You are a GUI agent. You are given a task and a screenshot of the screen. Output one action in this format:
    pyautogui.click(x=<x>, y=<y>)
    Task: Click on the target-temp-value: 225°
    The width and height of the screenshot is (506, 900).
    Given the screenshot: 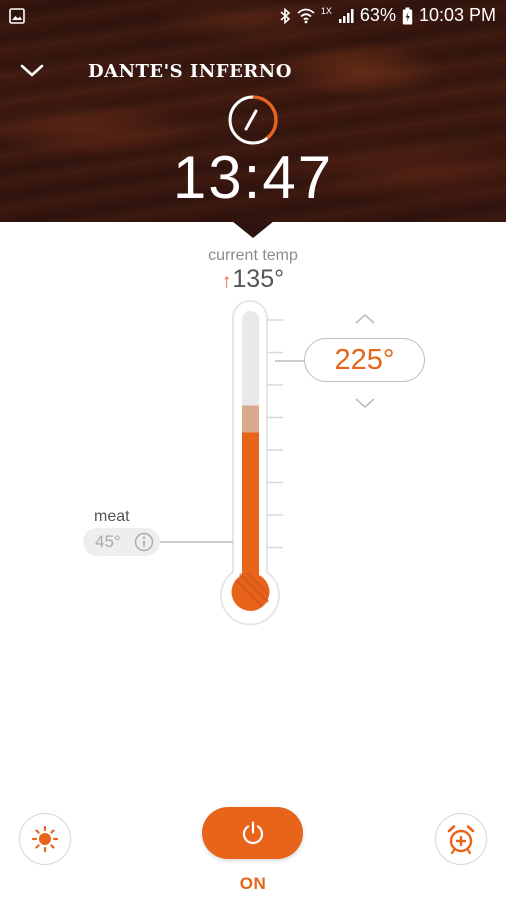 What is the action you would take?
    pyautogui.click(x=364, y=359)
    